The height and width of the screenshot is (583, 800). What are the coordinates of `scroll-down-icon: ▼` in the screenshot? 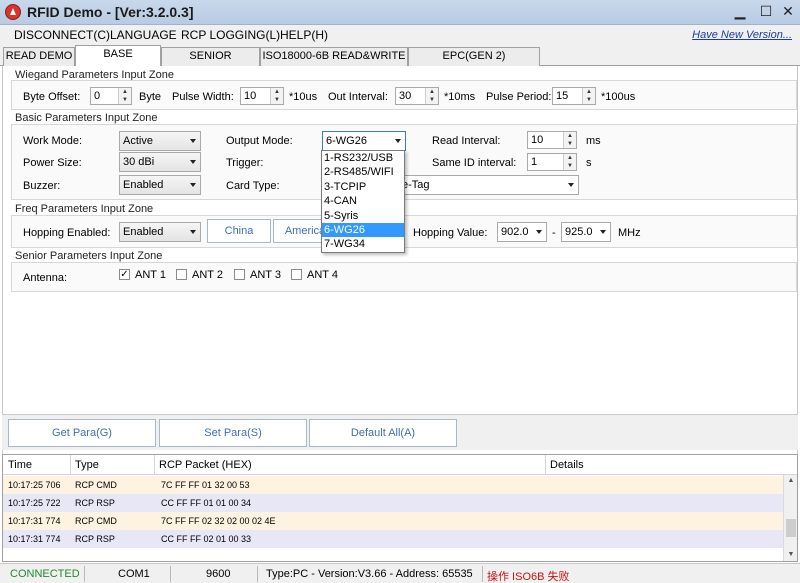 It's located at (791, 554).